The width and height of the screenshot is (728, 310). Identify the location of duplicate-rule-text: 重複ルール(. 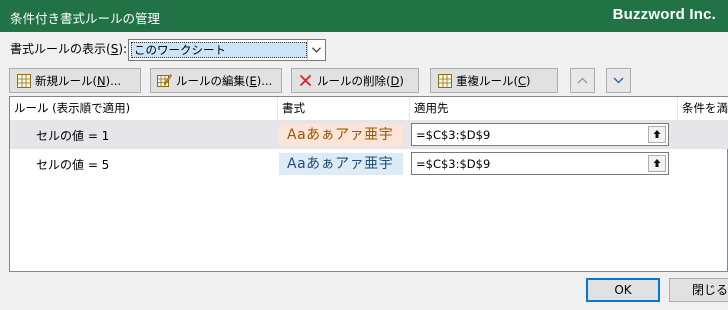
(487, 80).